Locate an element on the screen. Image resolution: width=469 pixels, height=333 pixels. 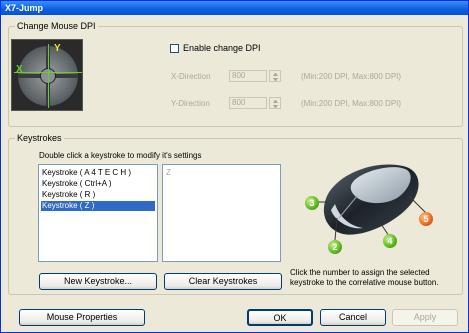
mouse-button-2-number: 2 is located at coordinates (335, 247).